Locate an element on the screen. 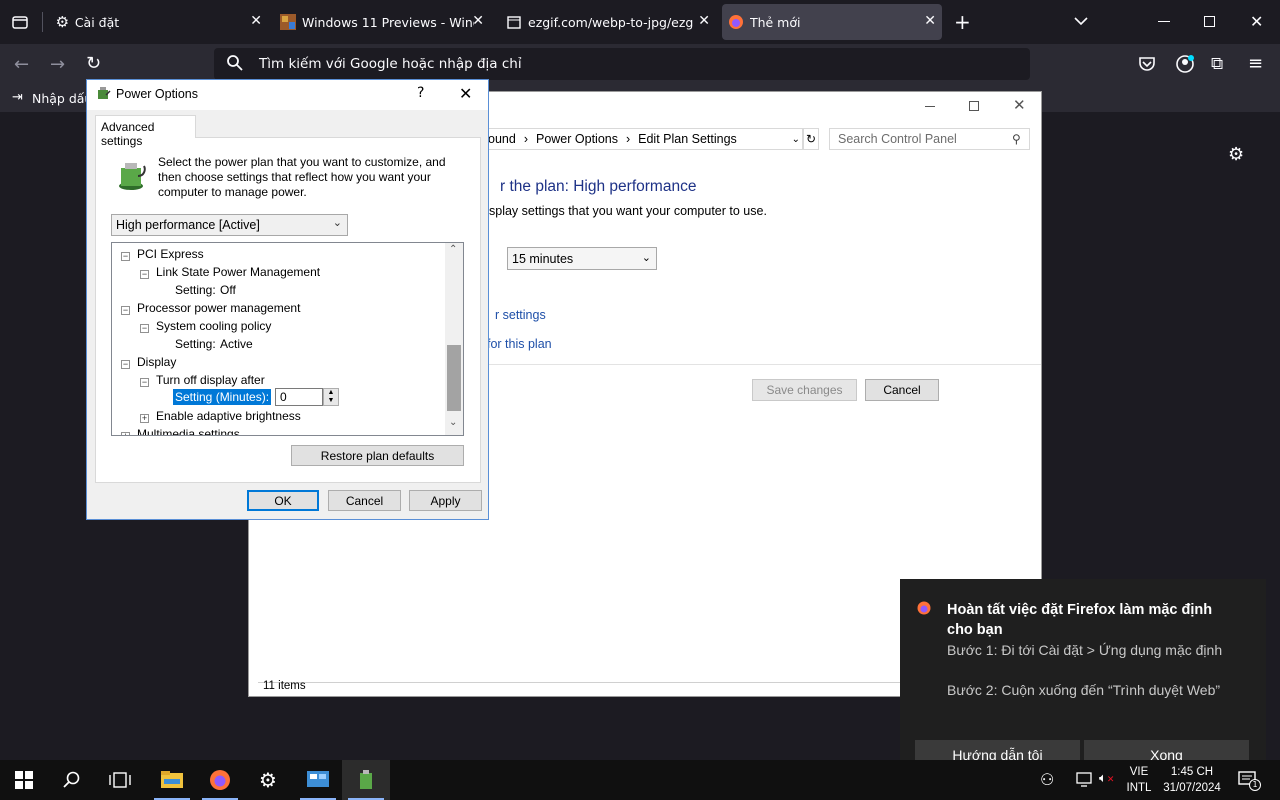 The width and height of the screenshot is (1280, 800). restore-plan-defaults-button: Restore plan defaults is located at coordinates (377, 455).